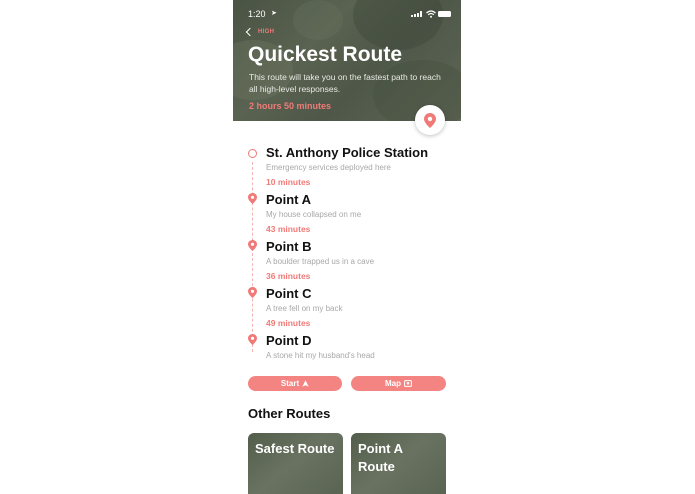  What do you see at coordinates (417, 14) in the screenshot?
I see `signal-icon` at bounding box center [417, 14].